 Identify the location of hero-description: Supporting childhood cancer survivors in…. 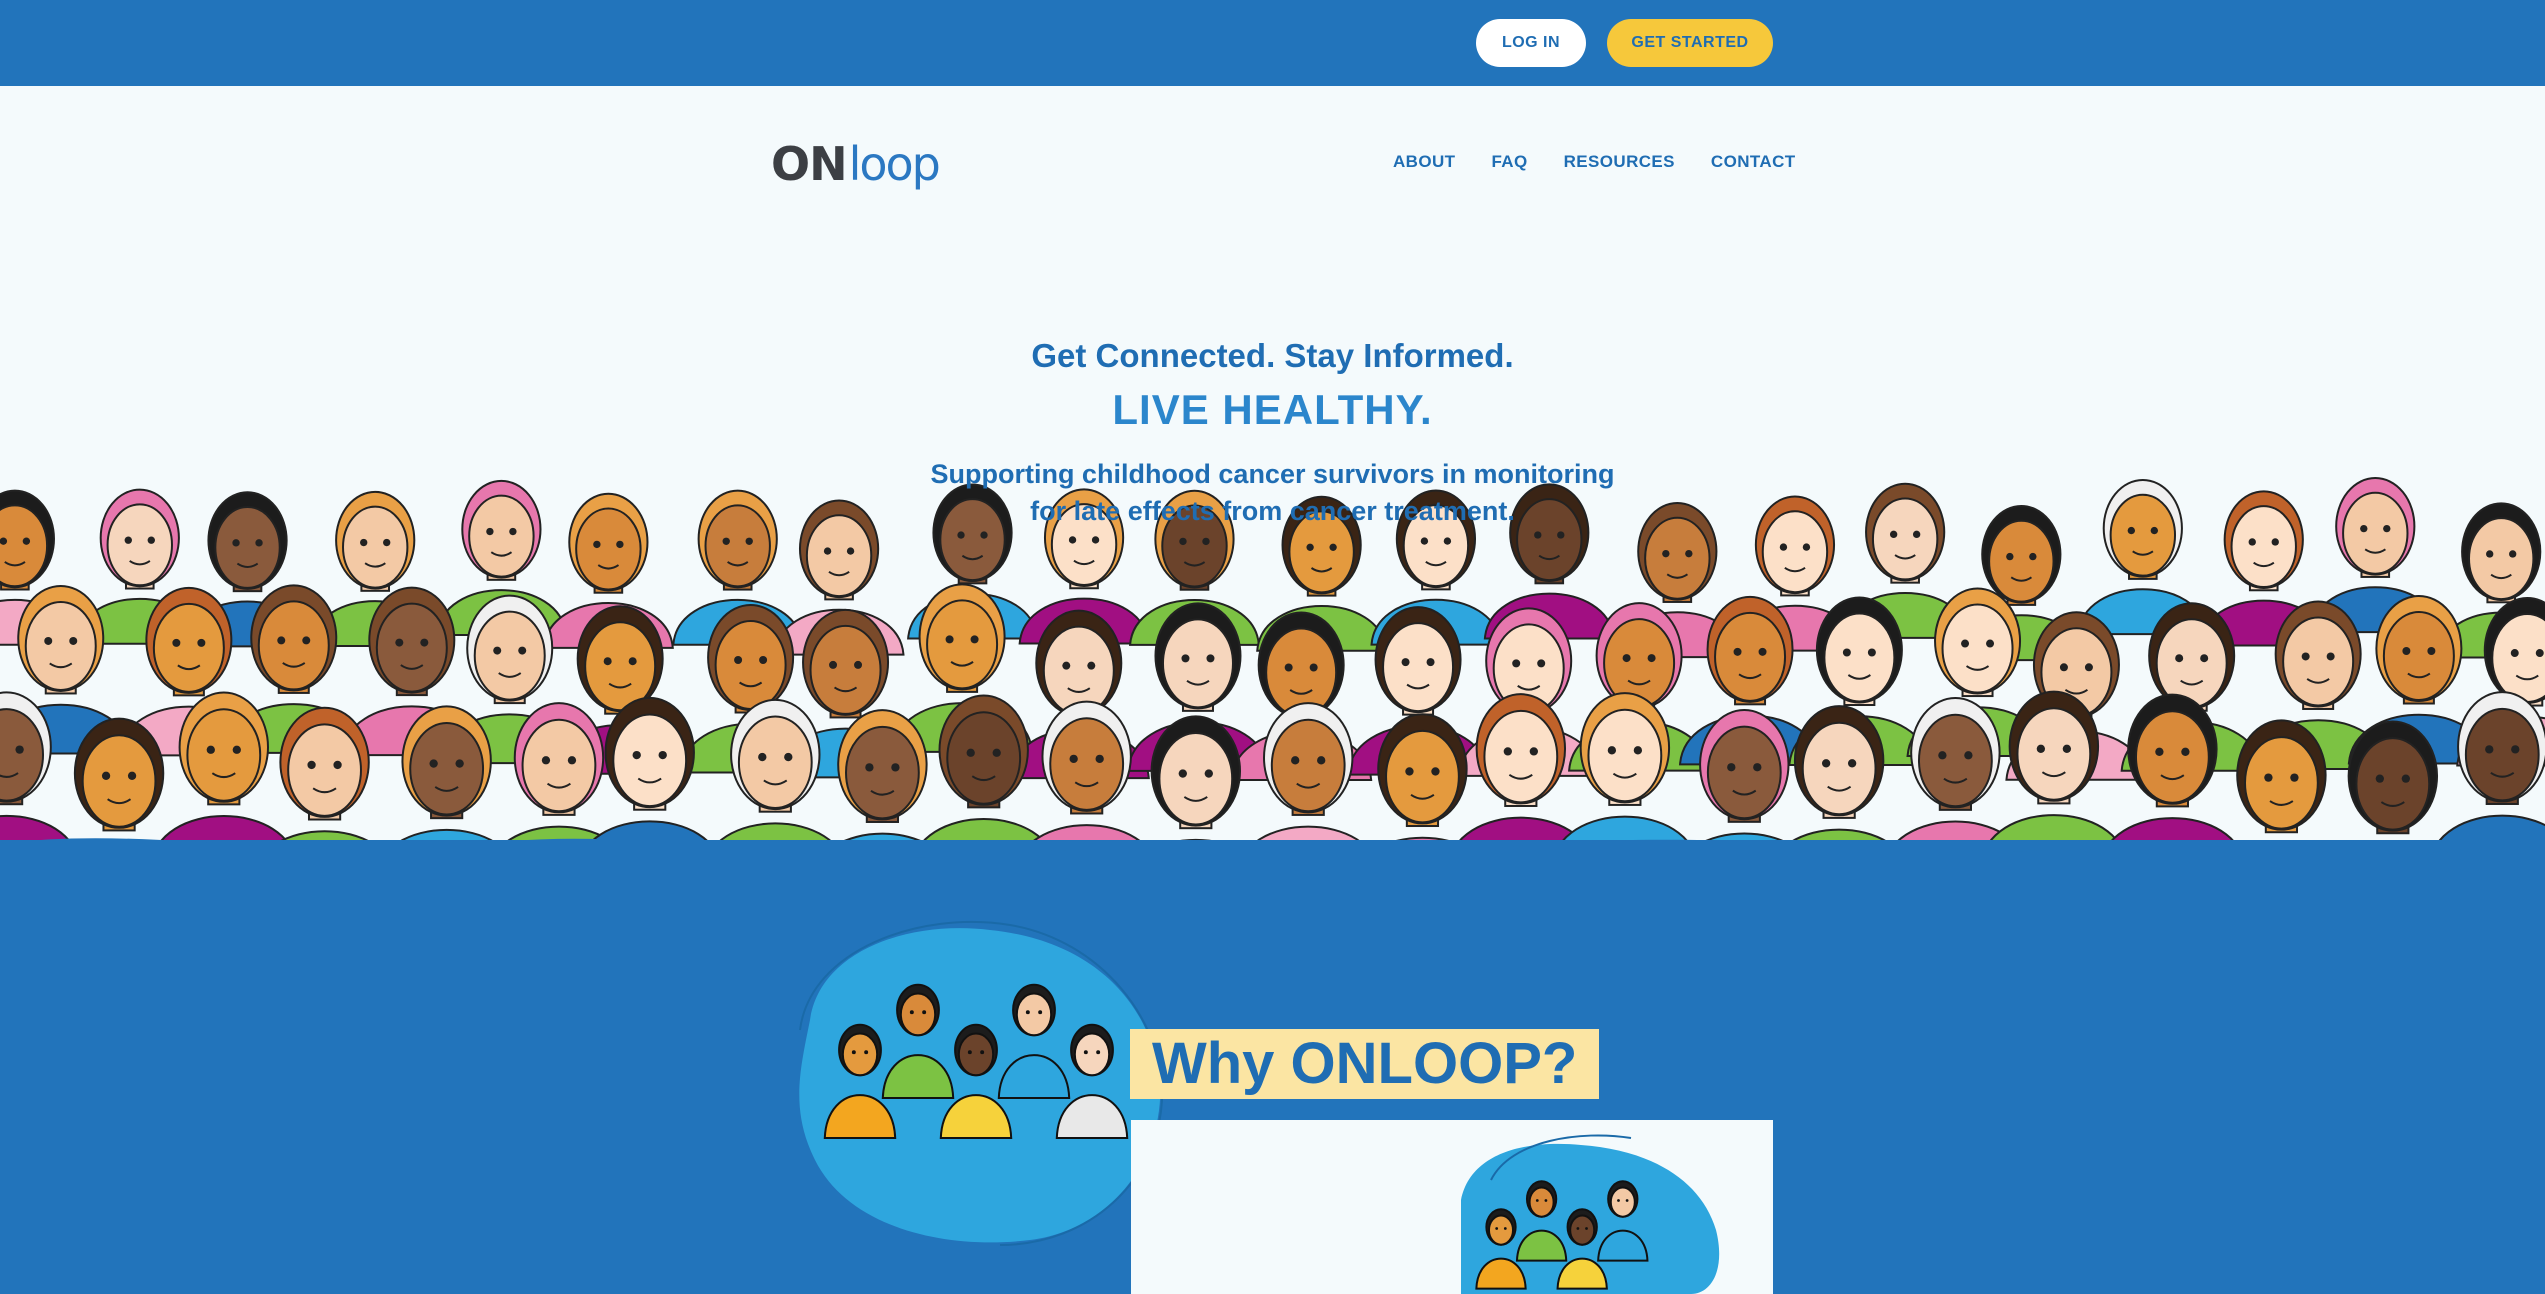
(1272, 492).